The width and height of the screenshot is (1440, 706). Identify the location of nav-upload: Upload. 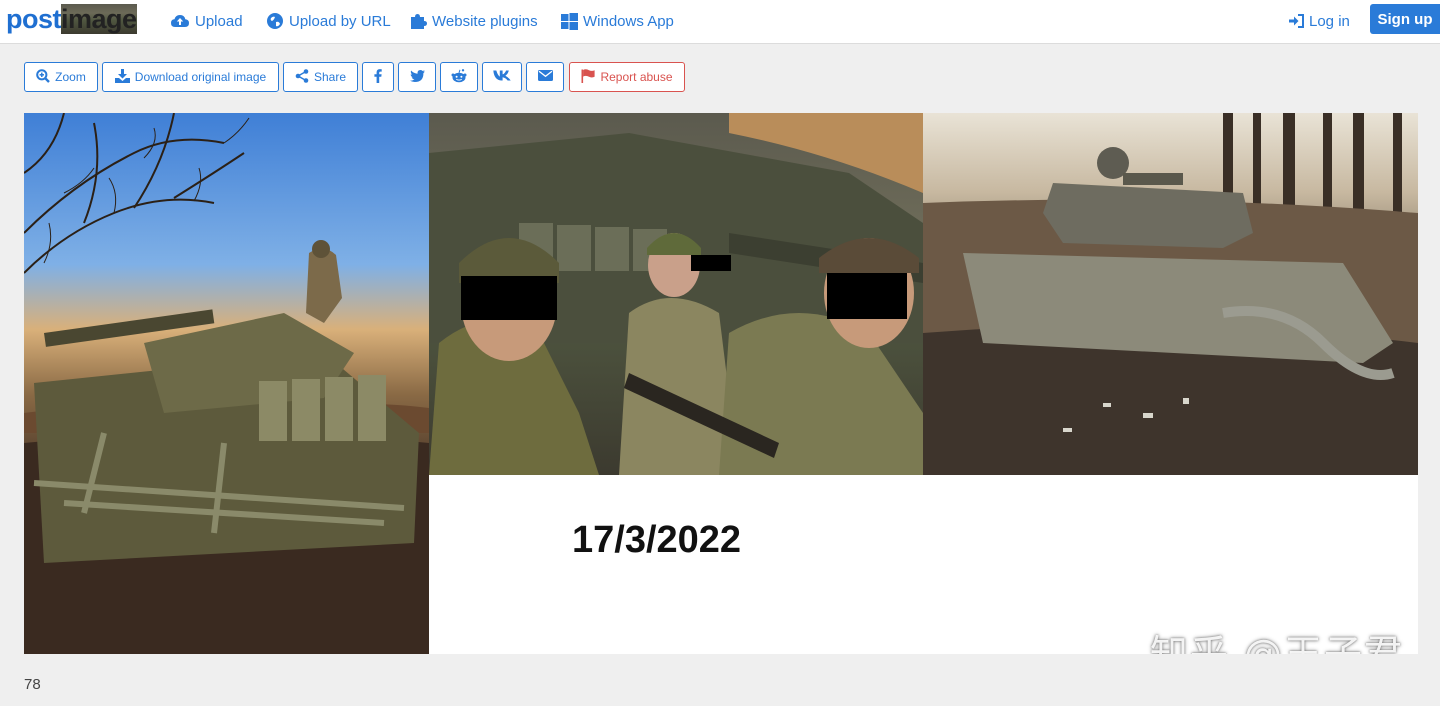
(206, 21).